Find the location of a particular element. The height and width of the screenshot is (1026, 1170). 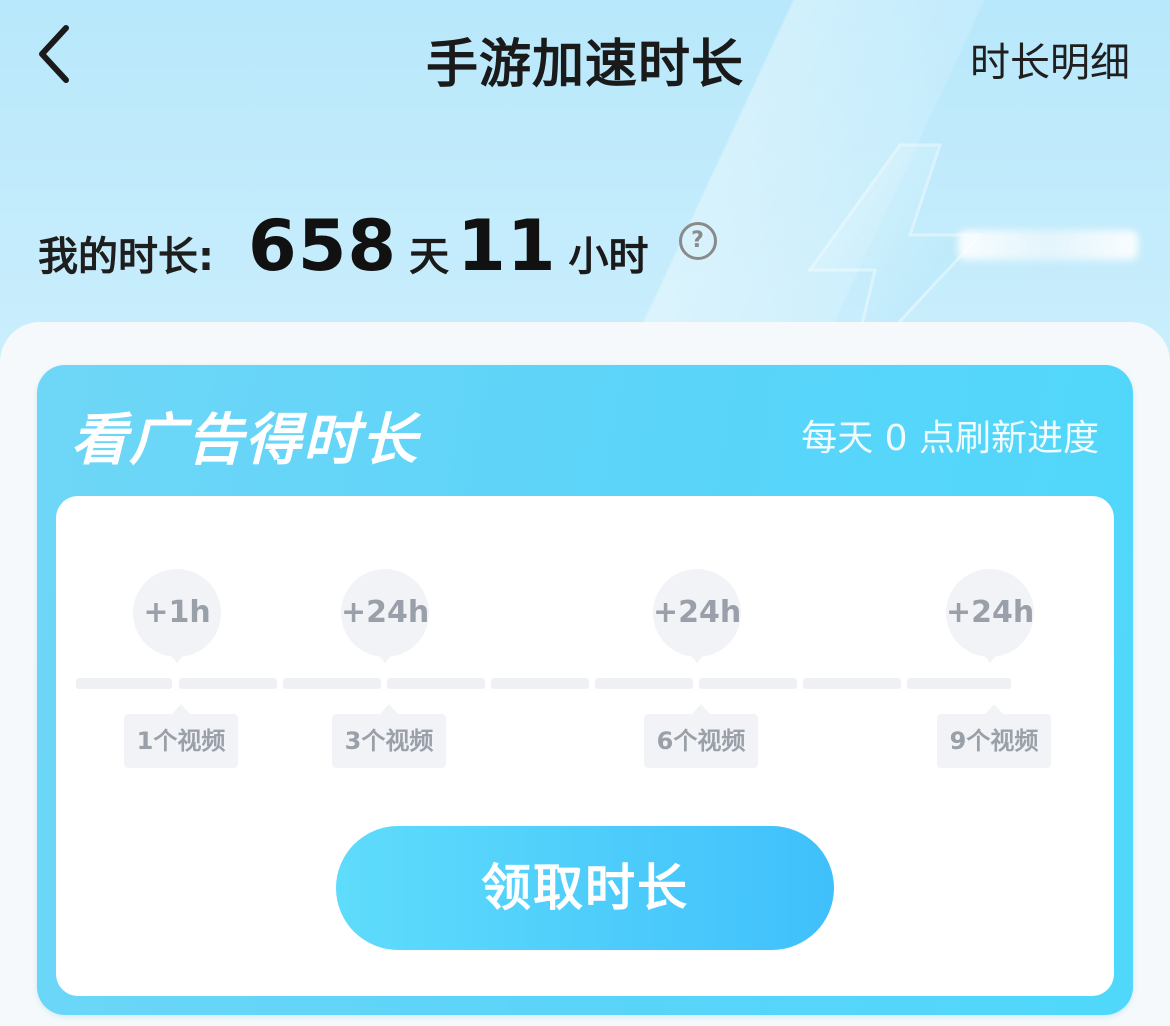

help-icon: ? is located at coordinates (697, 241).